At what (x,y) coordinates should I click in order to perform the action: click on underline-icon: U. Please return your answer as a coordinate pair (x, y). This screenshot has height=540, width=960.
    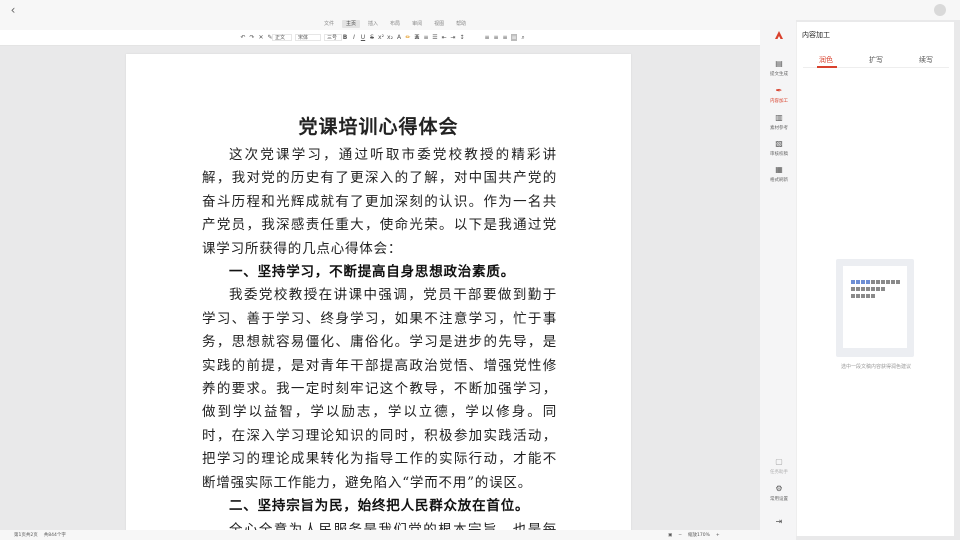
    Looking at the image, I should click on (363, 37).